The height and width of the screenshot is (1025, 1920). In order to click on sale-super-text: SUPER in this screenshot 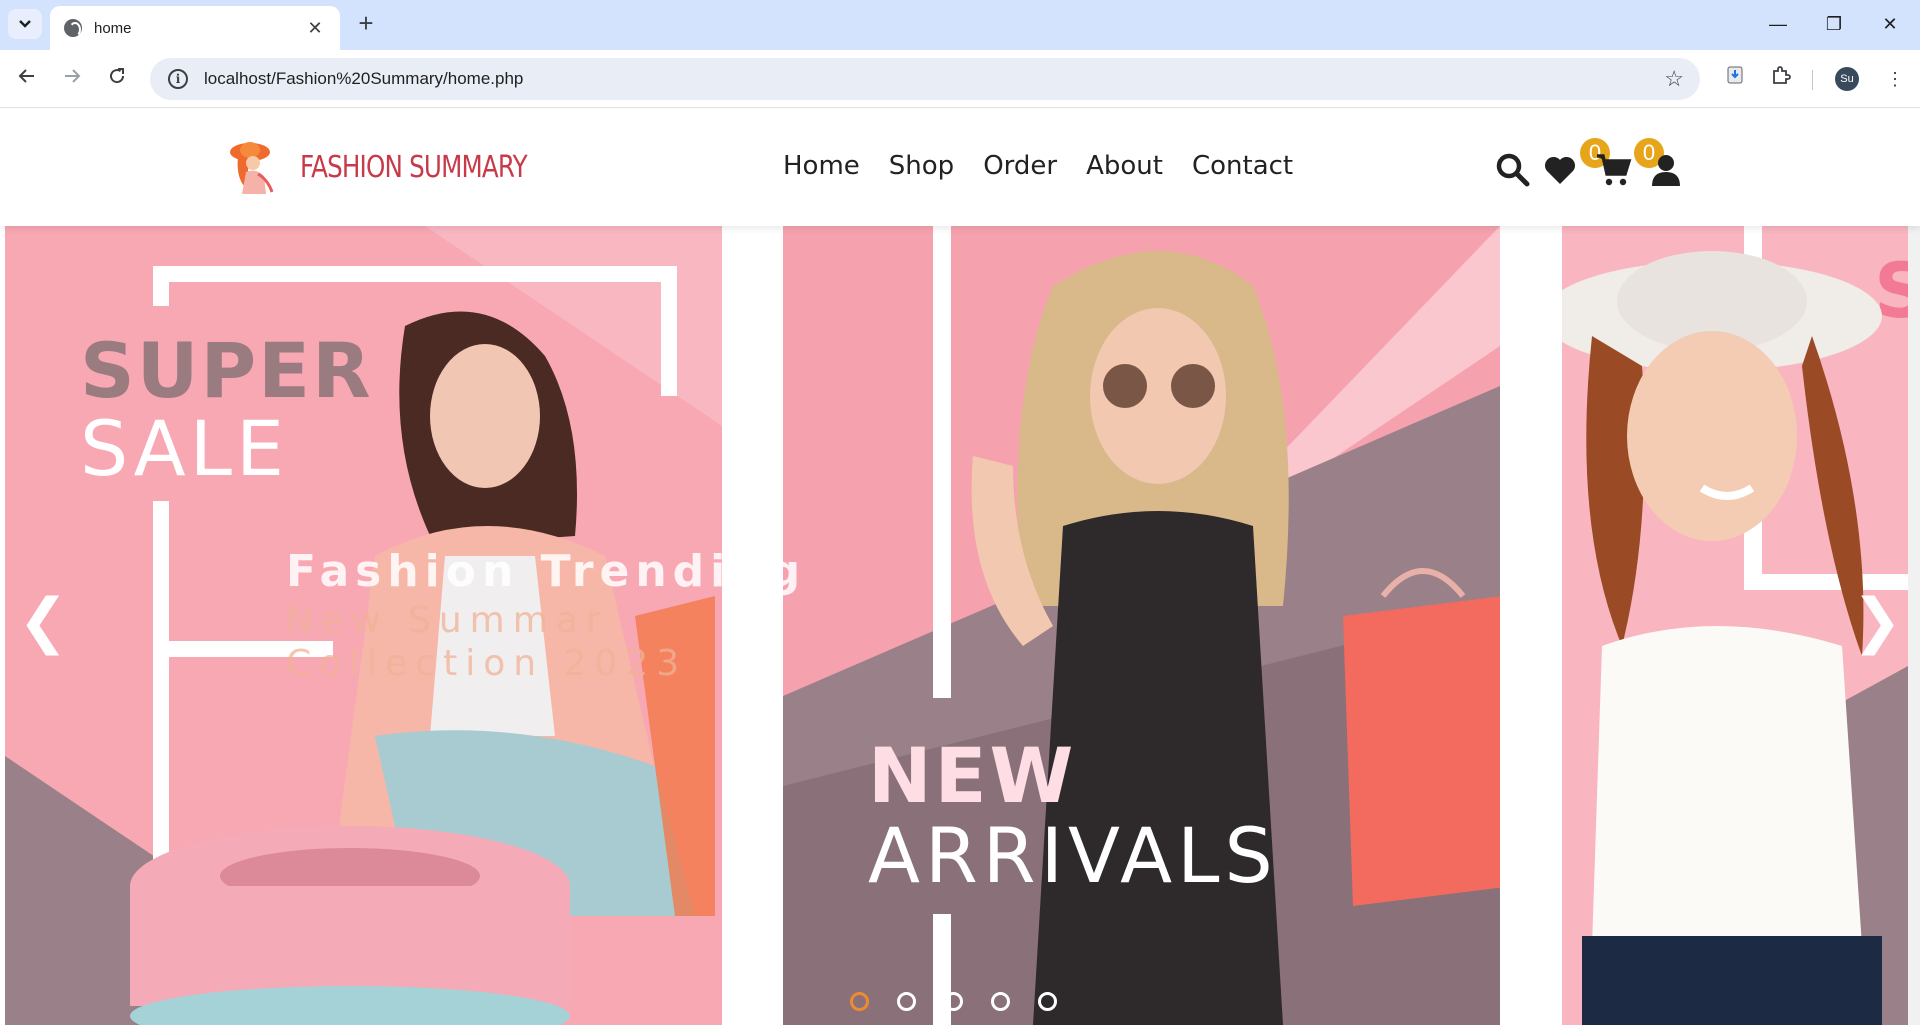, I will do `click(226, 370)`.